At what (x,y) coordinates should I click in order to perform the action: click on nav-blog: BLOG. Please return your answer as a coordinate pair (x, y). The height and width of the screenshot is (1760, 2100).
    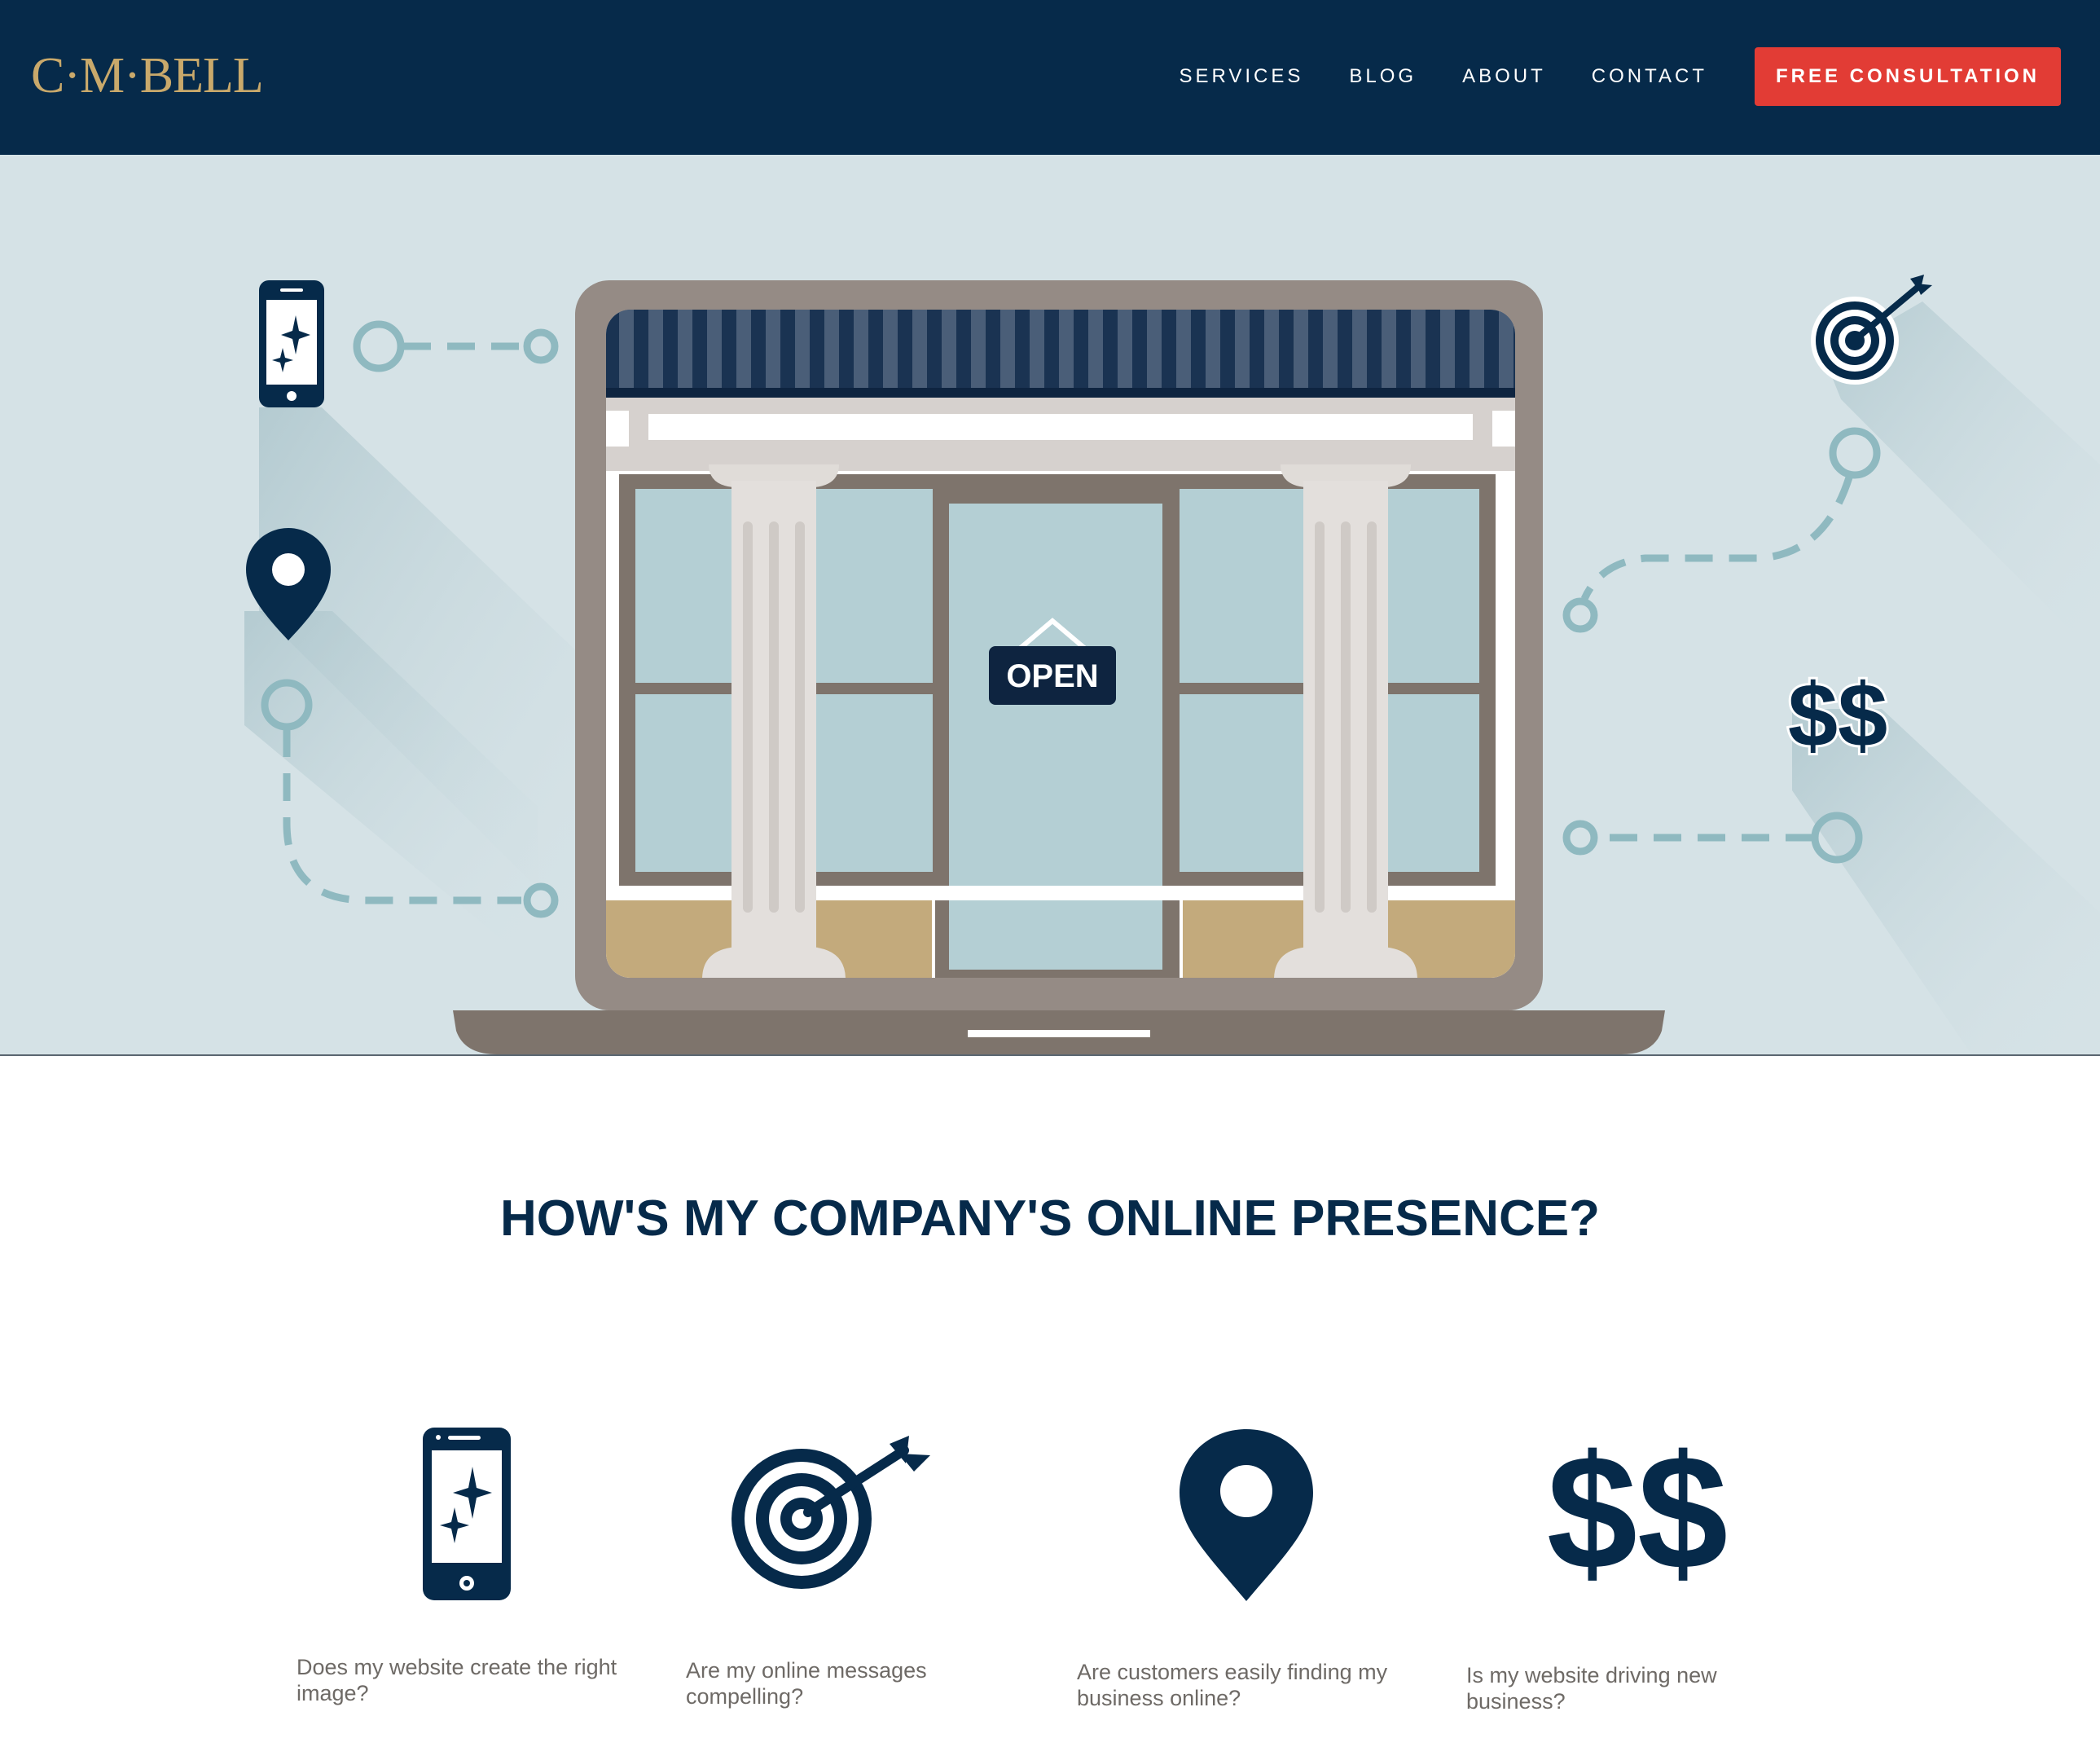
    Looking at the image, I should click on (1383, 76).